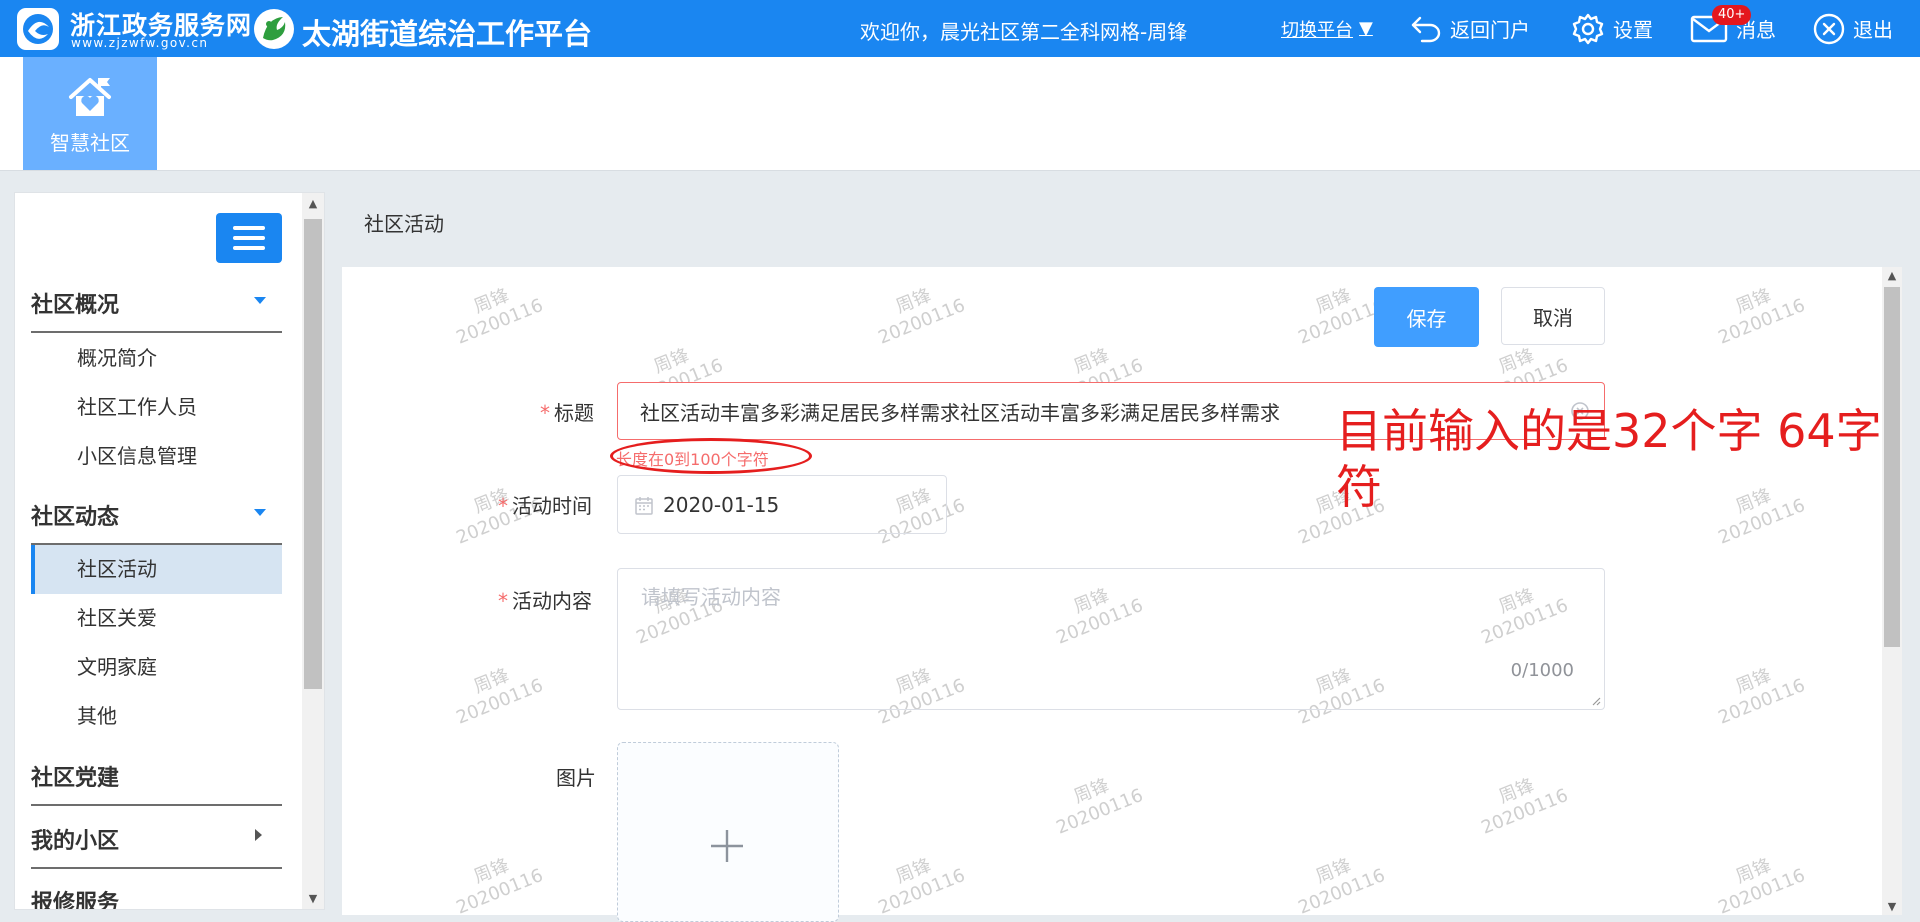  Describe the element at coordinates (1596, 701) in the screenshot. I see `resize-handle-icon` at that location.